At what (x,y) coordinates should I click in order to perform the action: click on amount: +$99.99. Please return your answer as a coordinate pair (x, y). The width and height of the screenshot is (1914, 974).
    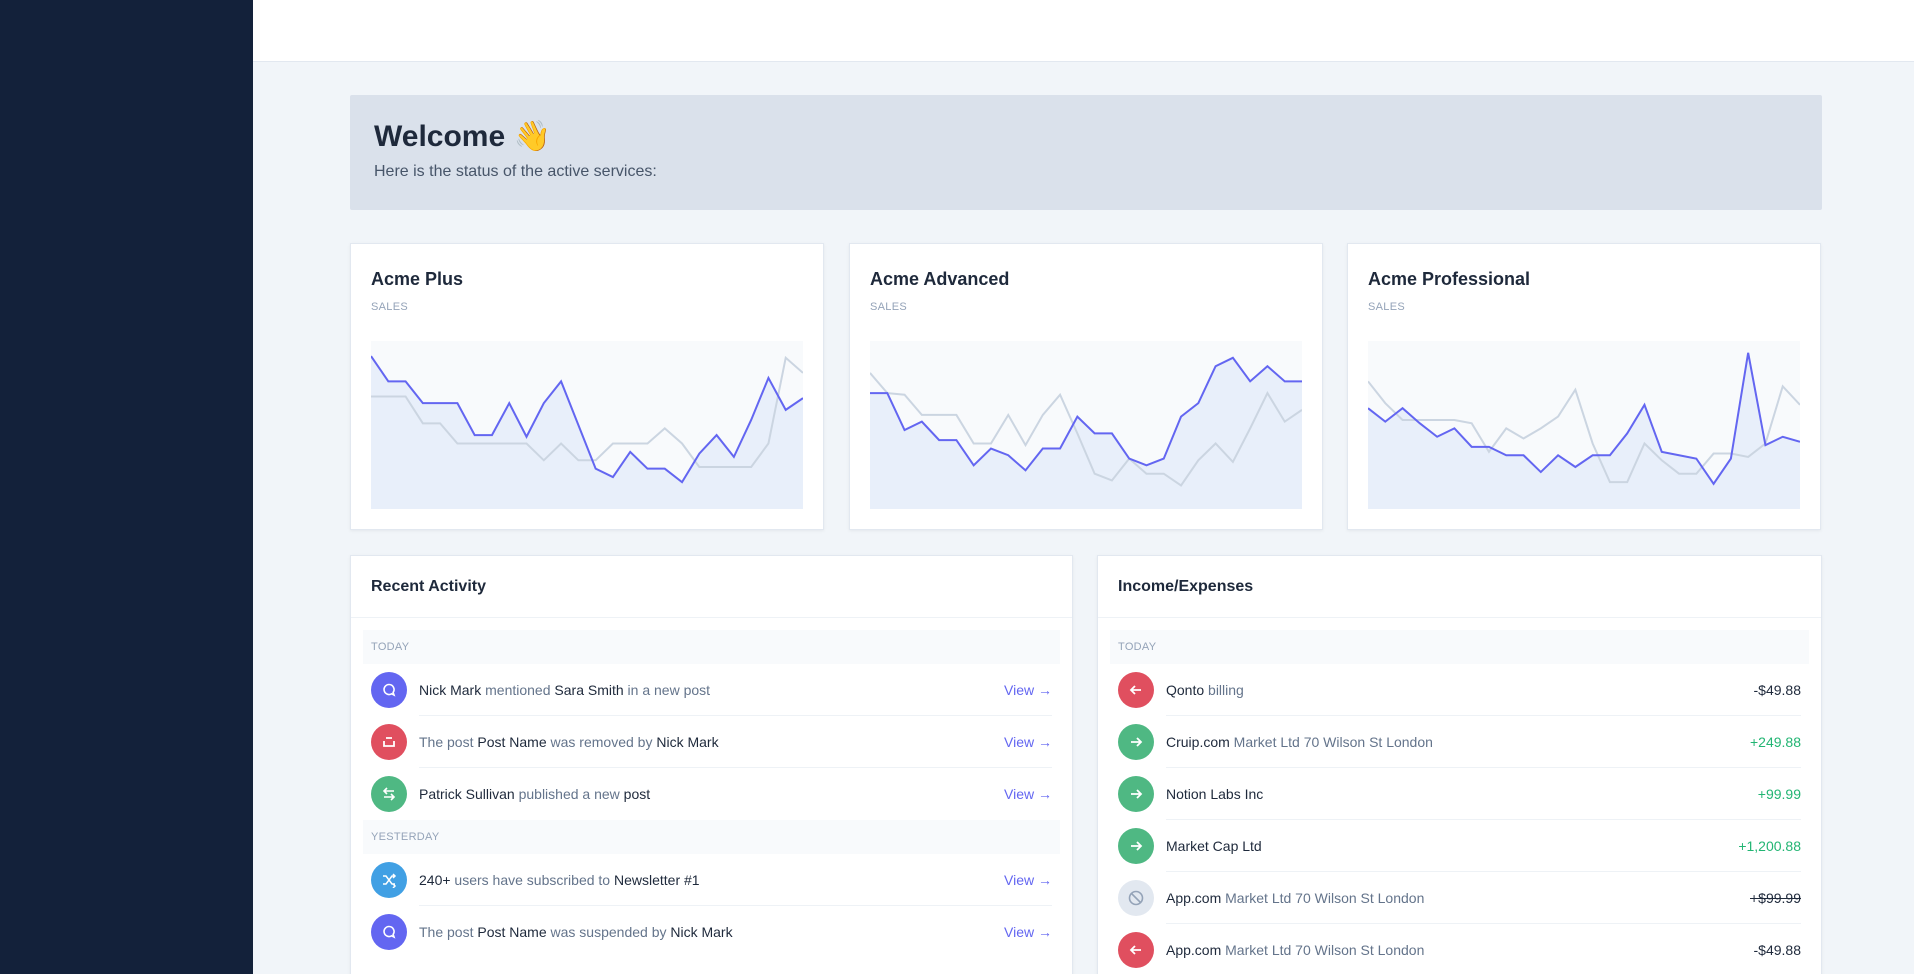
    Looking at the image, I should click on (1775, 897).